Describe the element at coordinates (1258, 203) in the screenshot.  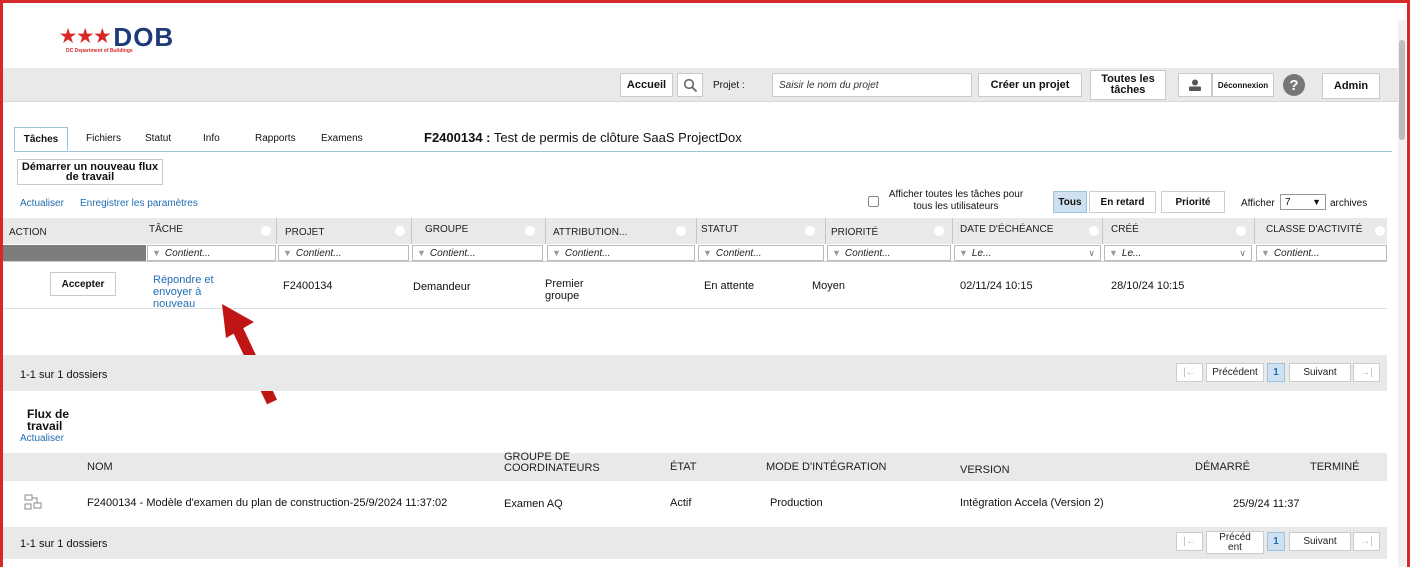
I see `show-label: Afficher` at that location.